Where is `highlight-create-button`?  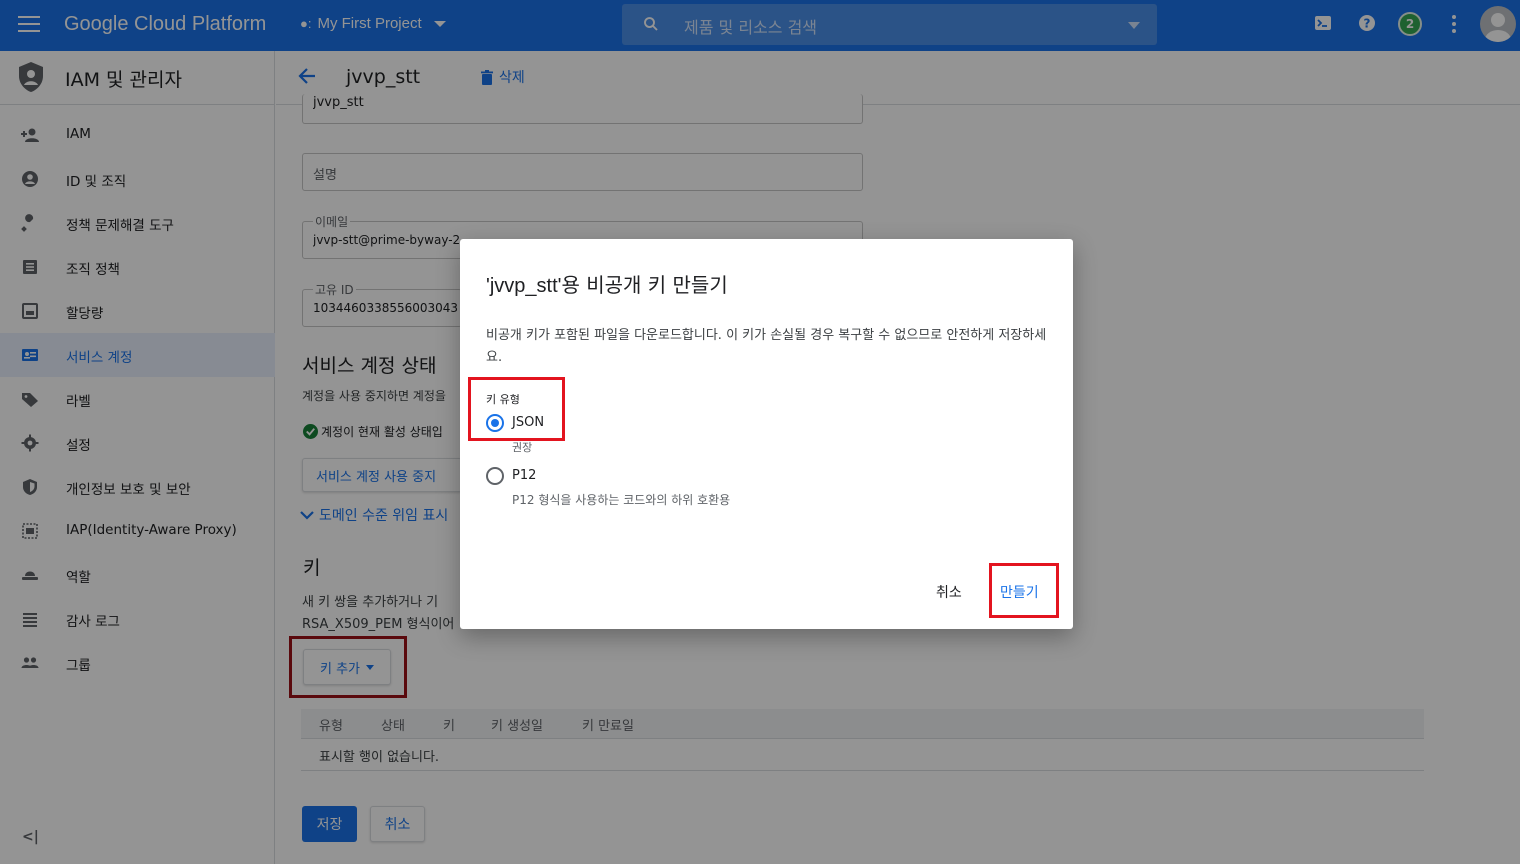 highlight-create-button is located at coordinates (1024, 590).